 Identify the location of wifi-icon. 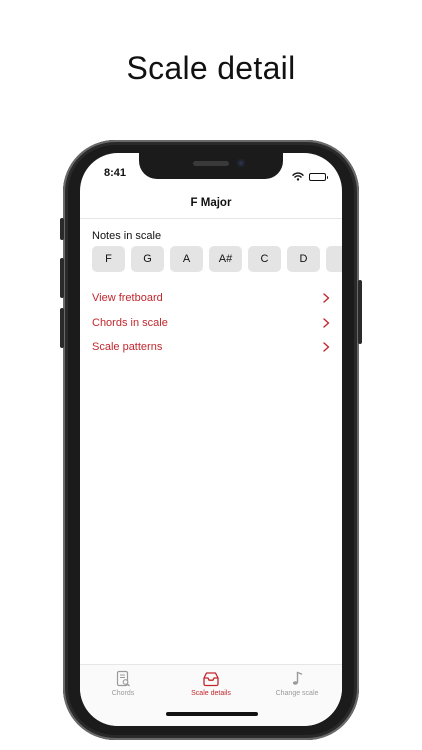
(298, 177).